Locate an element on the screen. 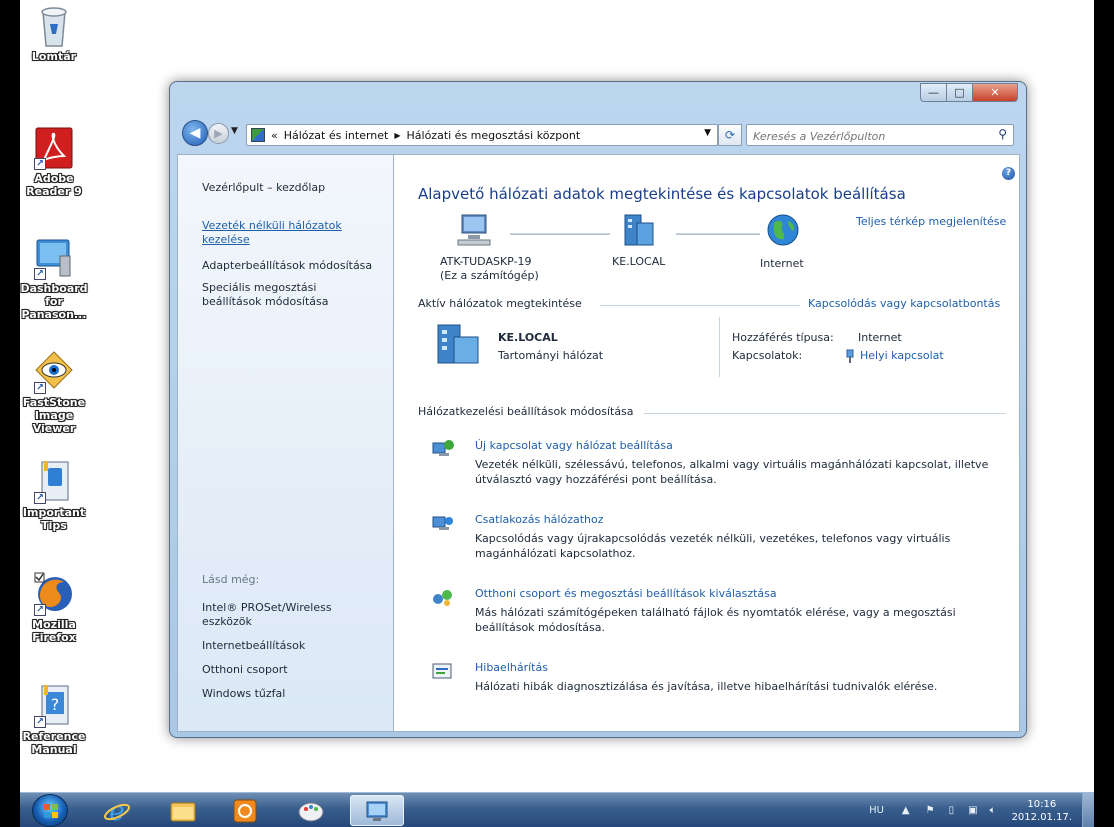  taskbar-control-panel-active is located at coordinates (377, 810).